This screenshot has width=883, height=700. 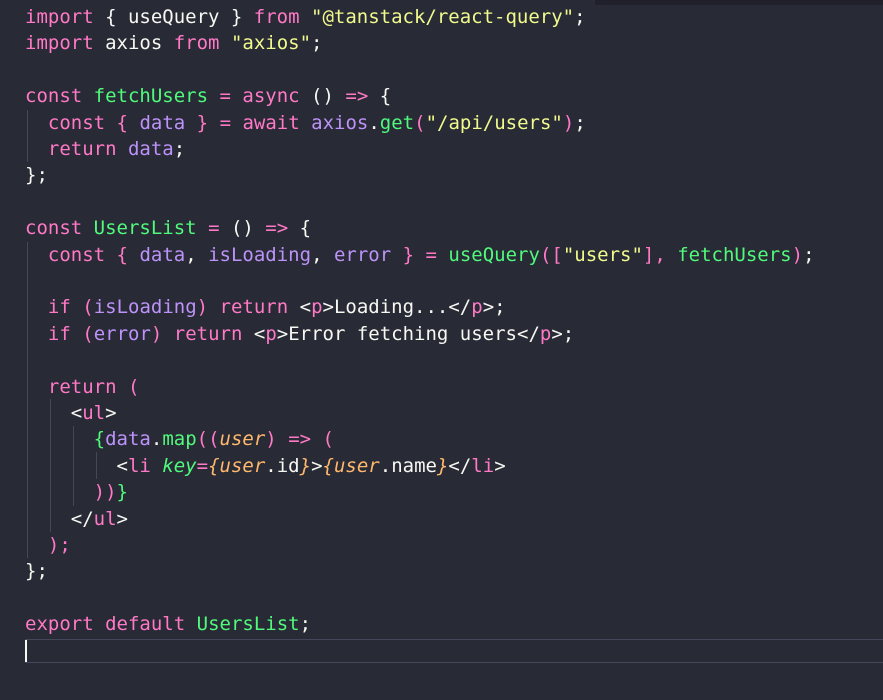 What do you see at coordinates (179, 439) in the screenshot?
I see `code-line: {data.map((user) => (` at bounding box center [179, 439].